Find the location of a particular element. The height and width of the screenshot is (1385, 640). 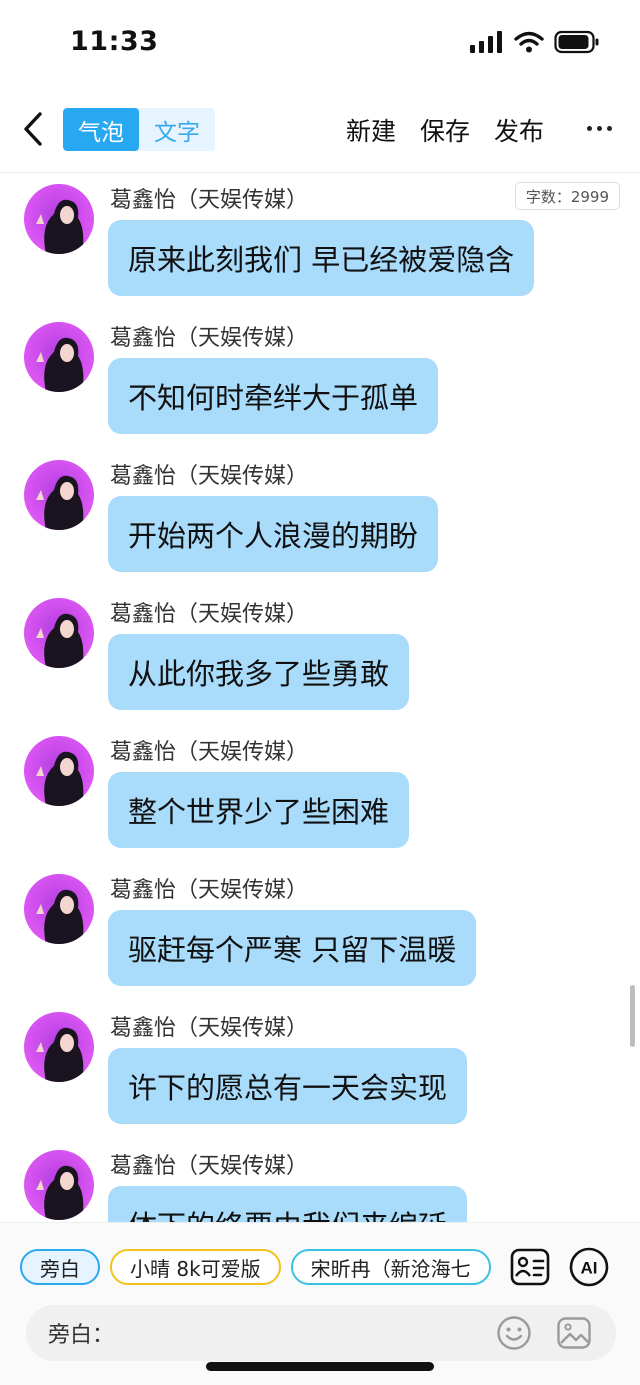

back-button is located at coordinates (33, 129).